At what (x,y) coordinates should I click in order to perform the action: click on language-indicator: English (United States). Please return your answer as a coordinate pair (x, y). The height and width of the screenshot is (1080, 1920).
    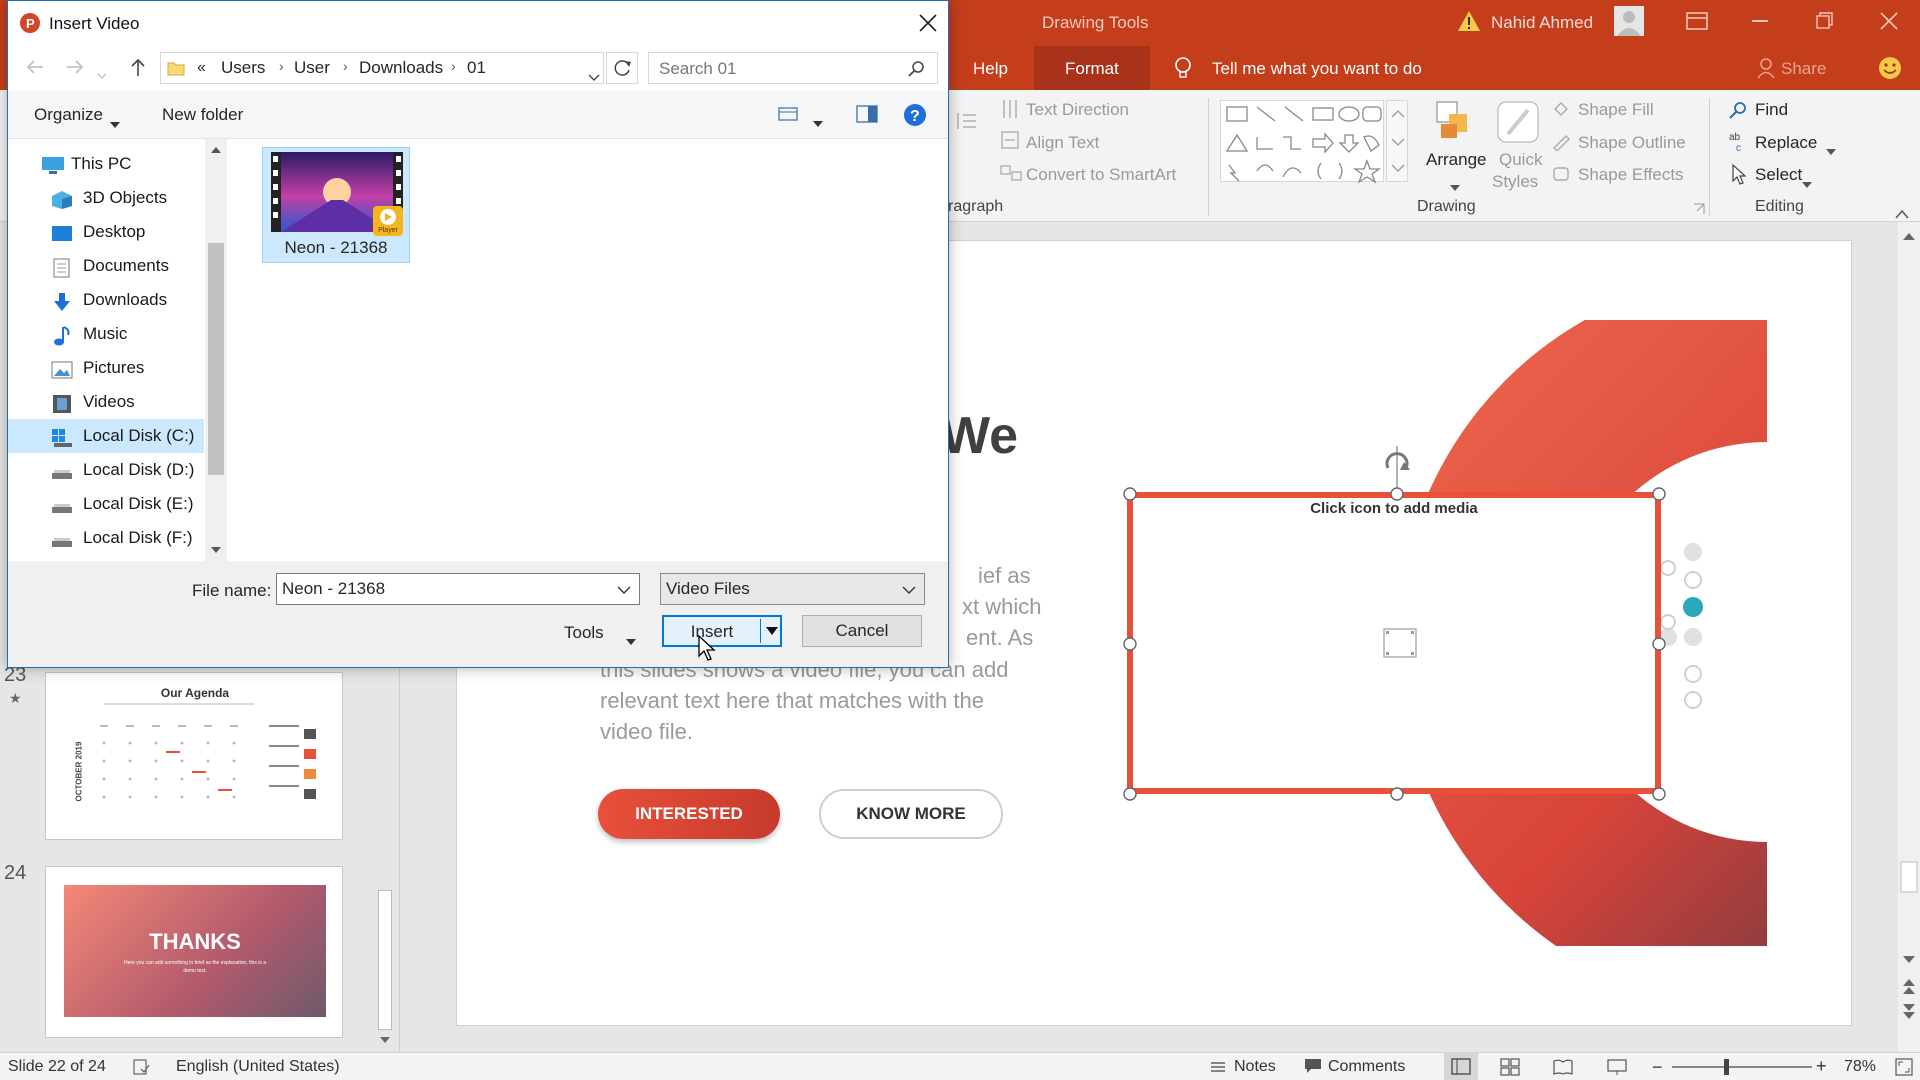
    Looking at the image, I should click on (258, 1067).